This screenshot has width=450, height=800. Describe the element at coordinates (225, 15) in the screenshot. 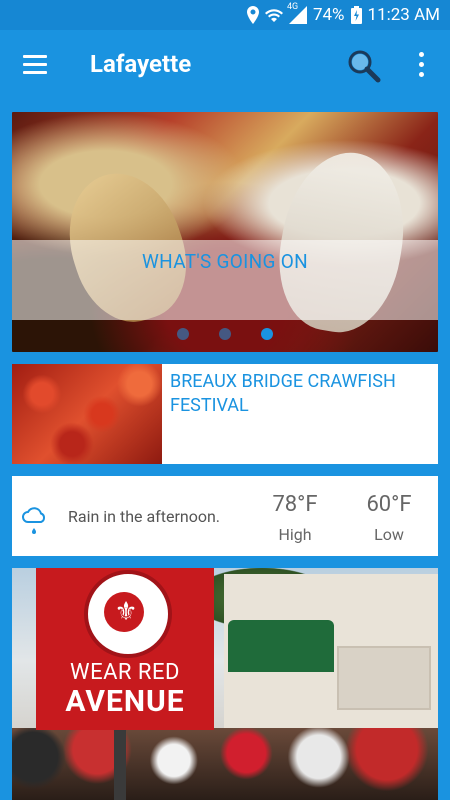

I see `status-bar: 4G 74% 11:23 AM` at that location.